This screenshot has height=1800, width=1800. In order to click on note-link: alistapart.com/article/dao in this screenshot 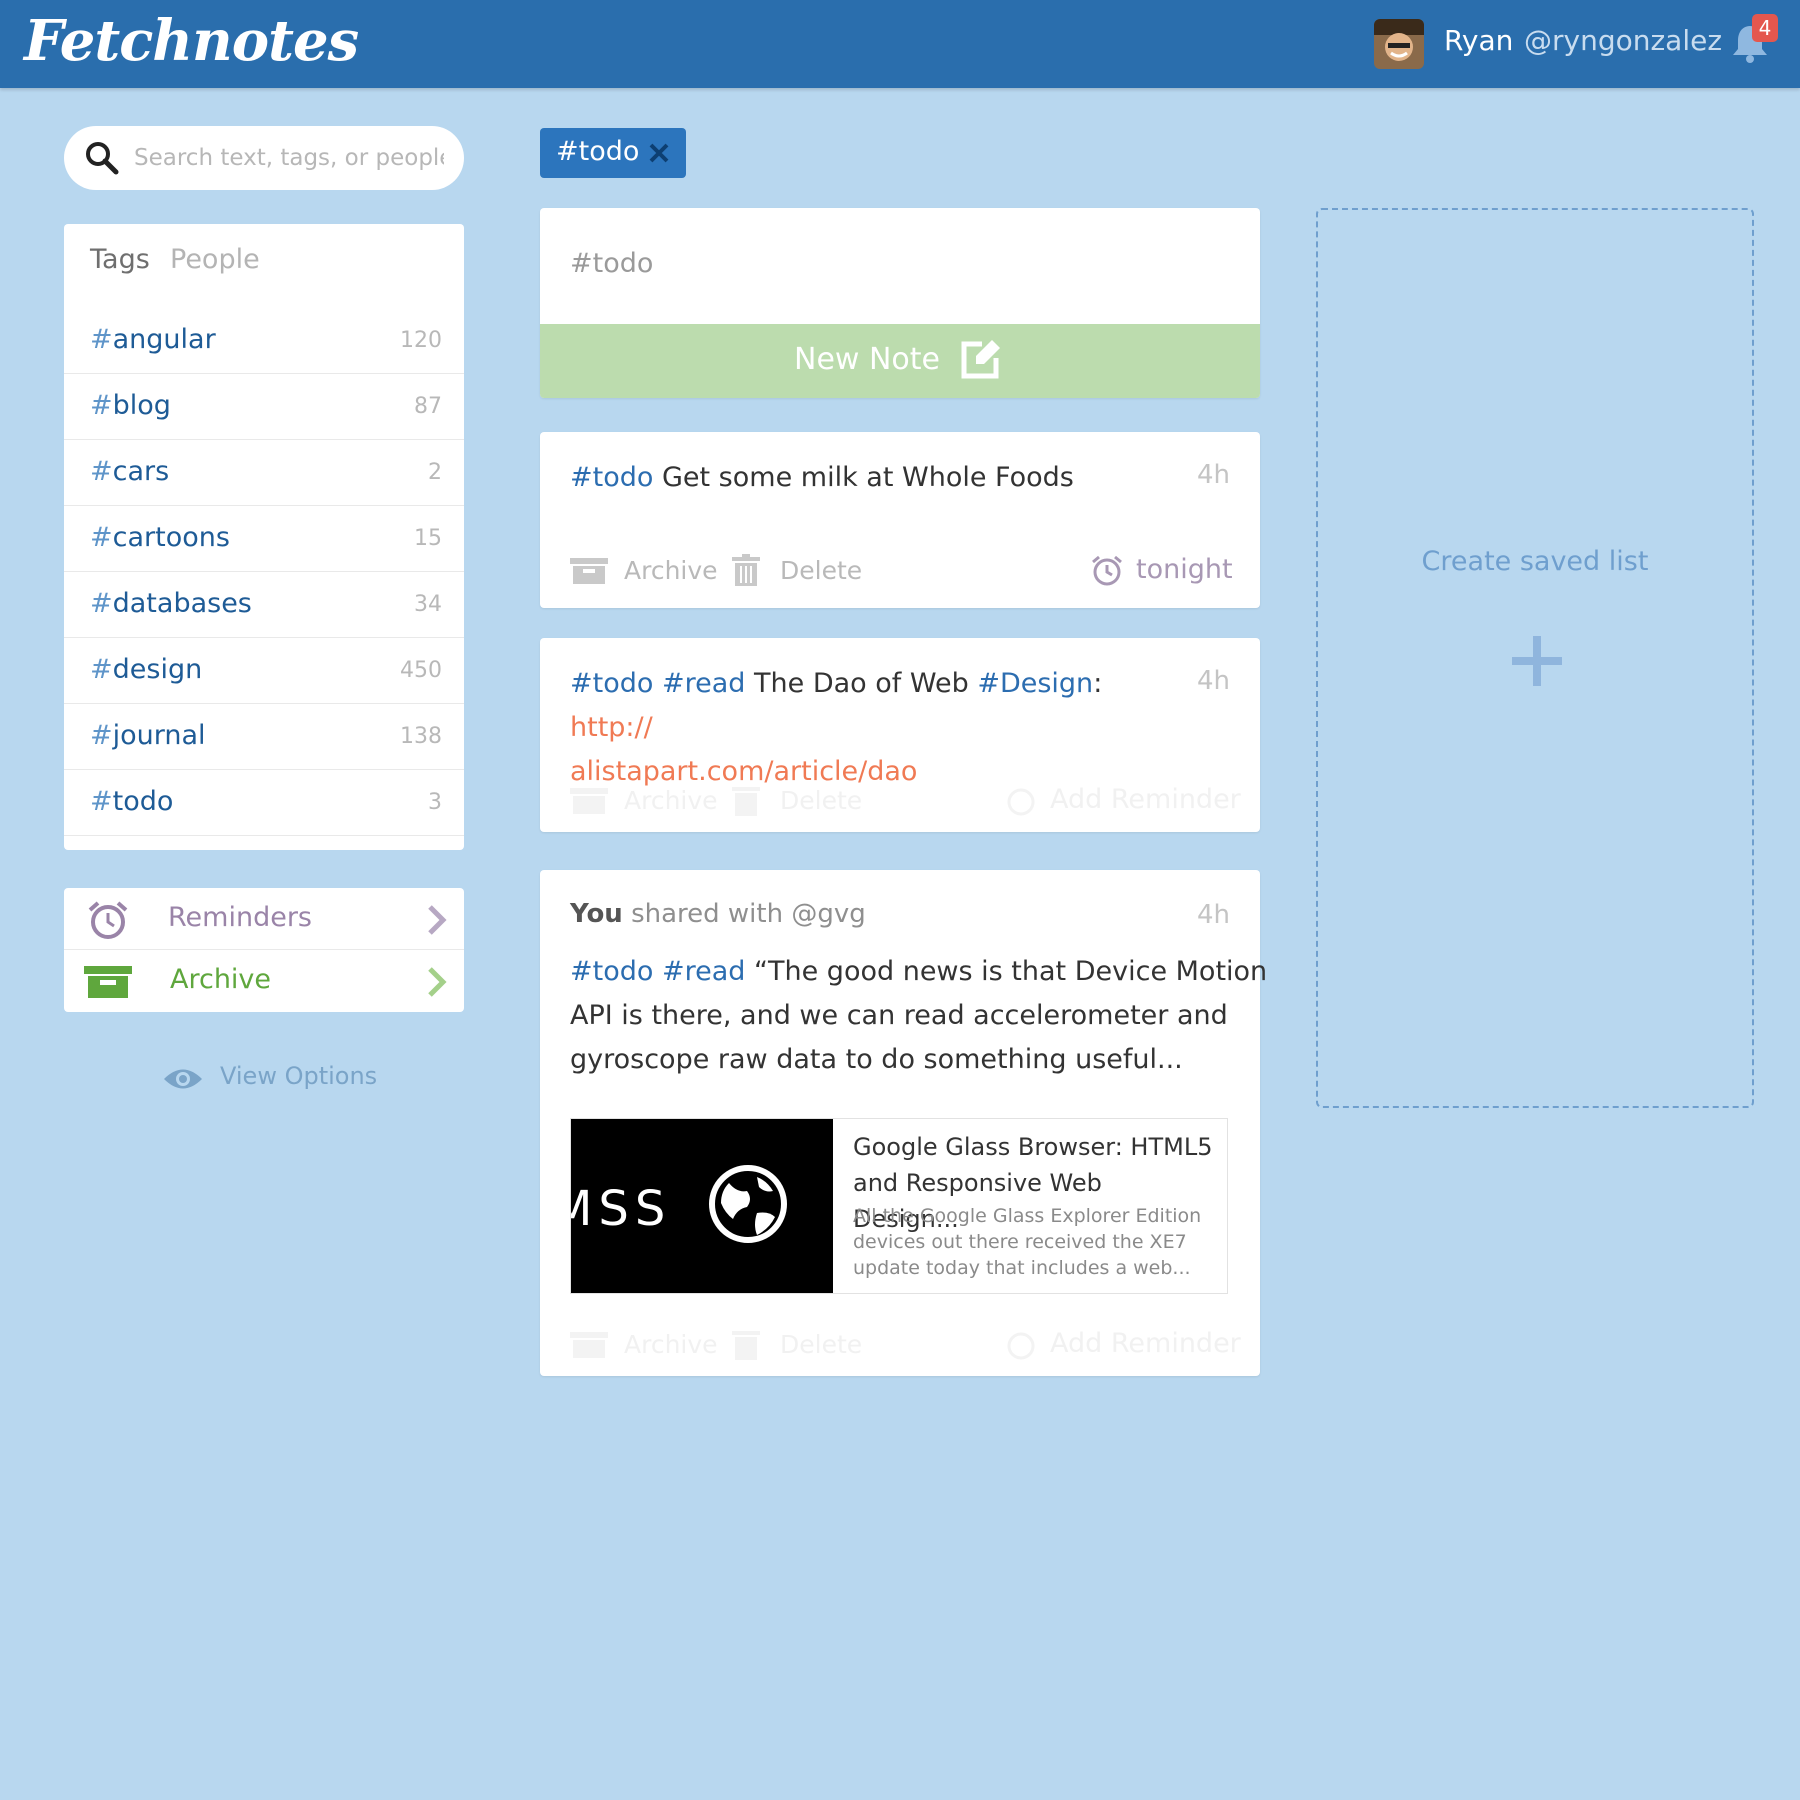, I will do `click(743, 771)`.